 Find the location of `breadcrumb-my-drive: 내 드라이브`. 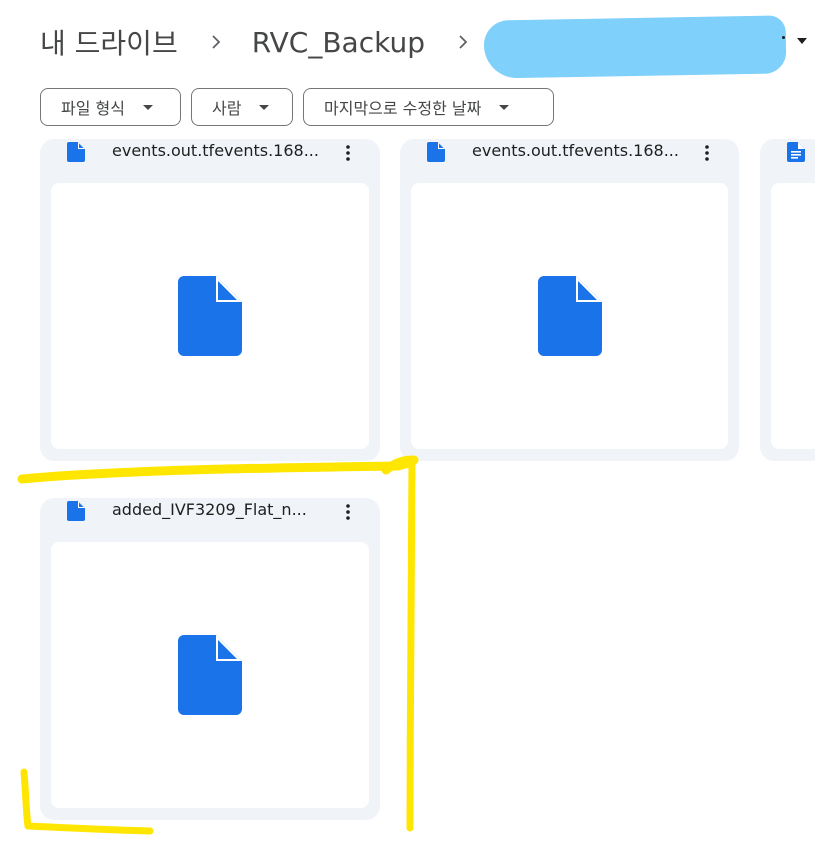

breadcrumb-my-drive: 내 드라이브 is located at coordinates (109, 42).